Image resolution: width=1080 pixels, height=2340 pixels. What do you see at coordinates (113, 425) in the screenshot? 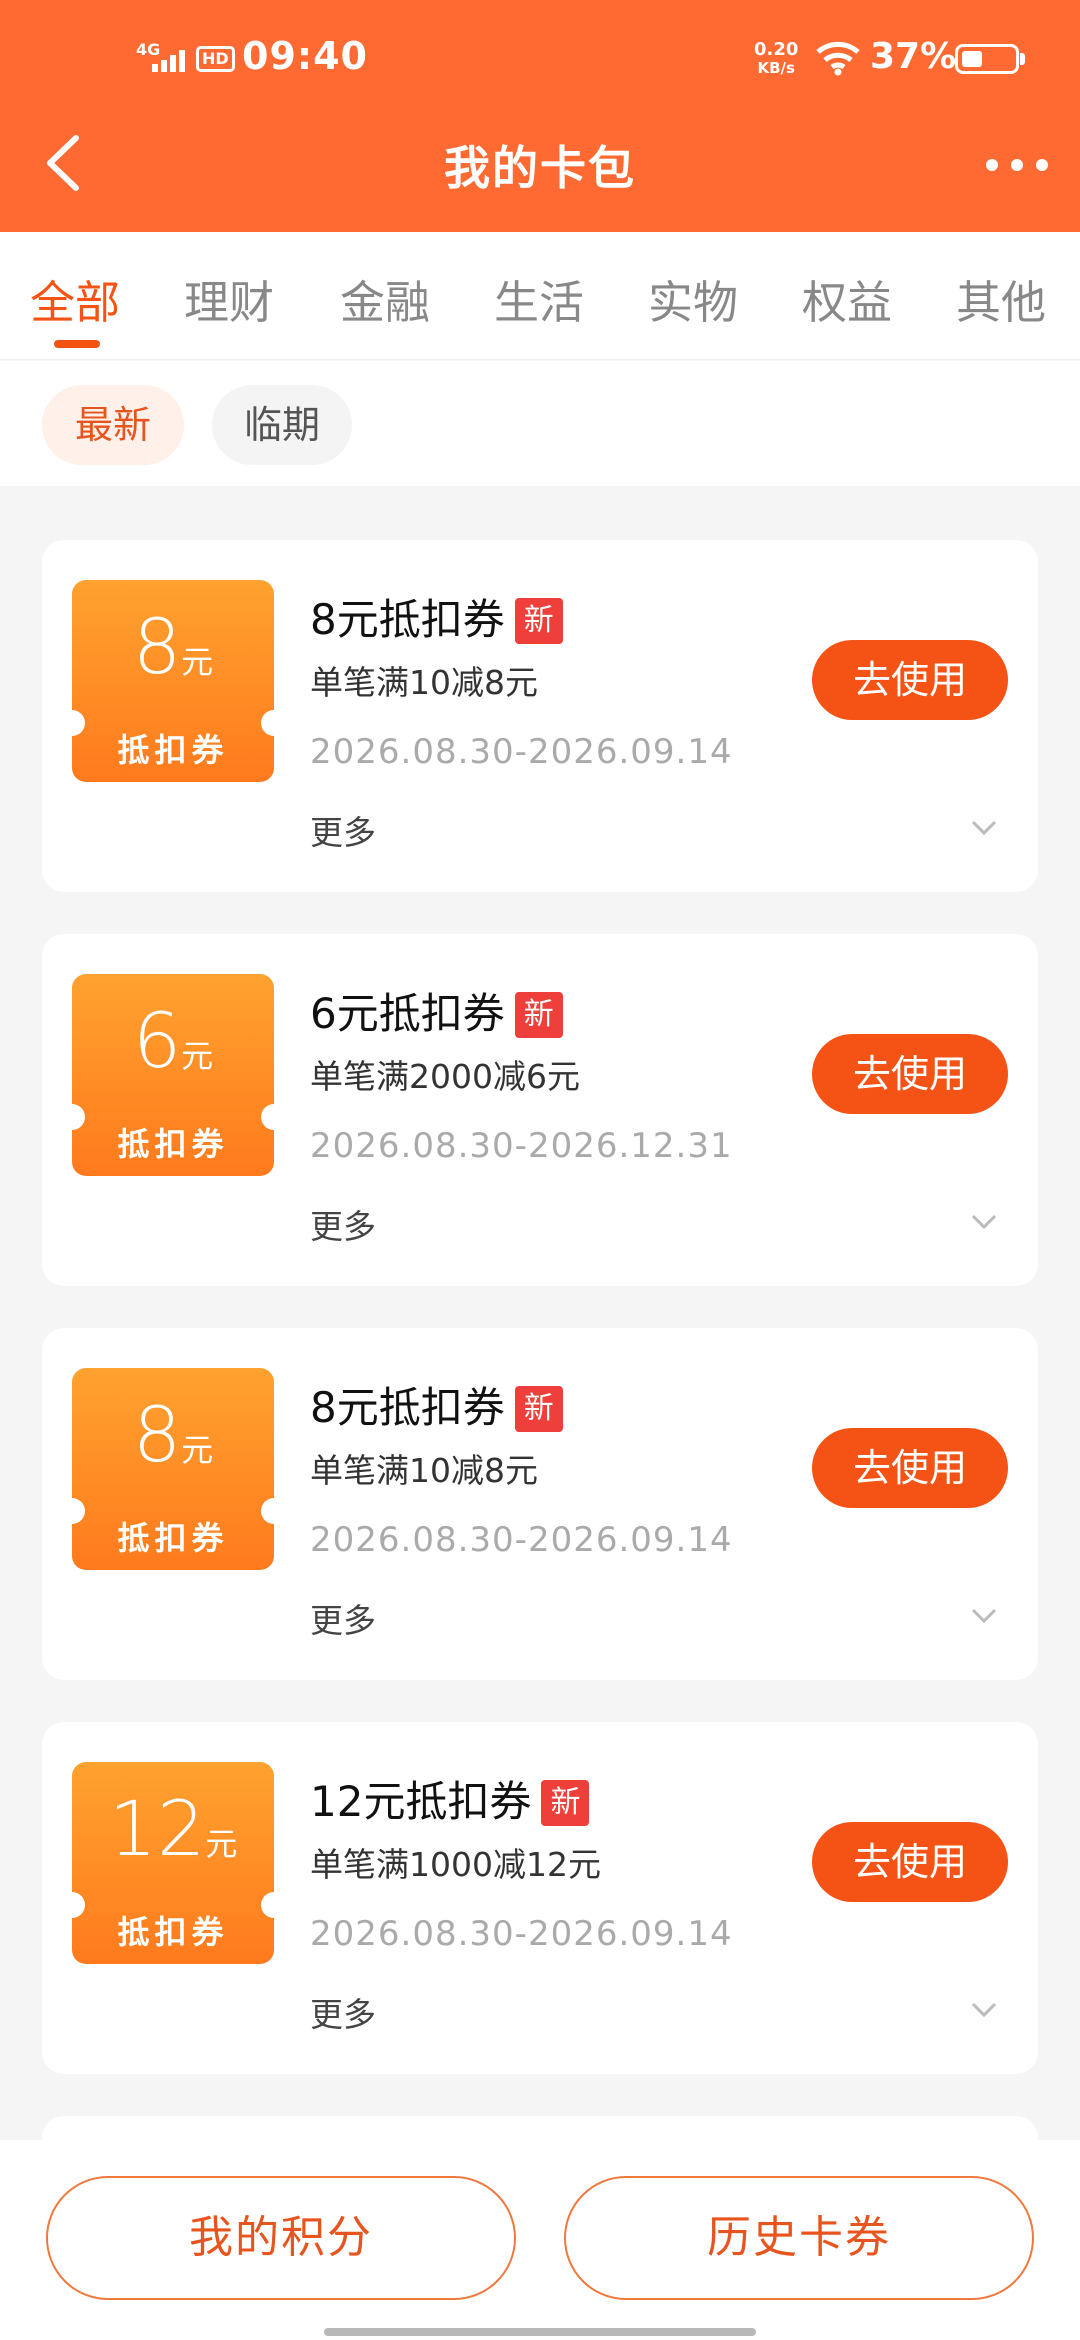
I see `filter-latest: 最新` at bounding box center [113, 425].